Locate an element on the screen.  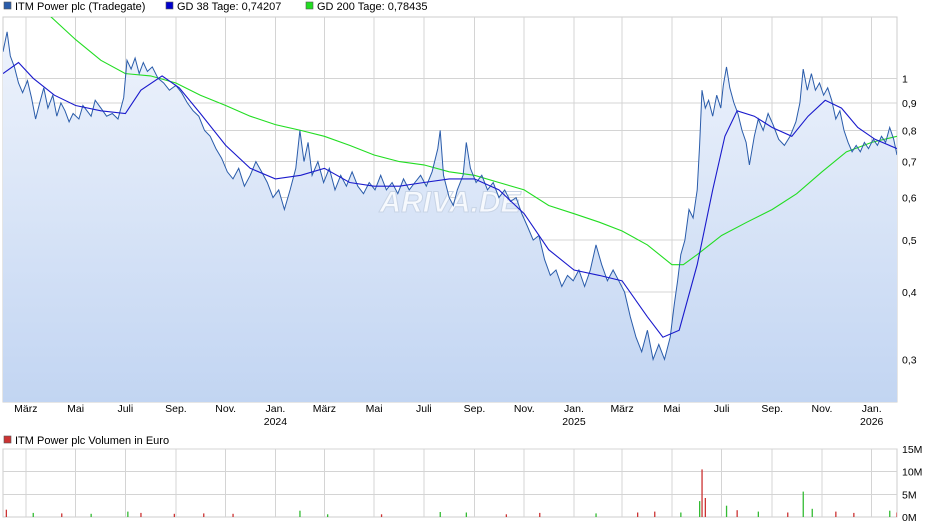
x-tick-year: 2024 is located at coordinates (276, 422).